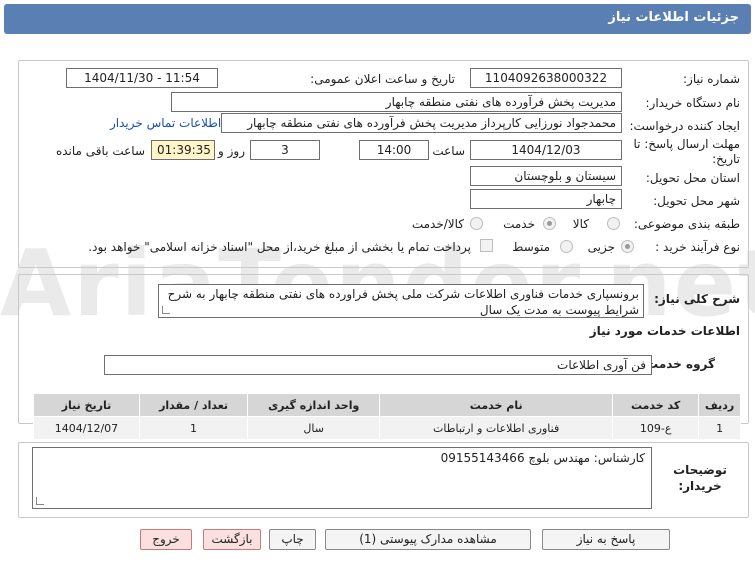  I want to click on category-label: طبقه بندی موضوعی:, so click(686, 224).